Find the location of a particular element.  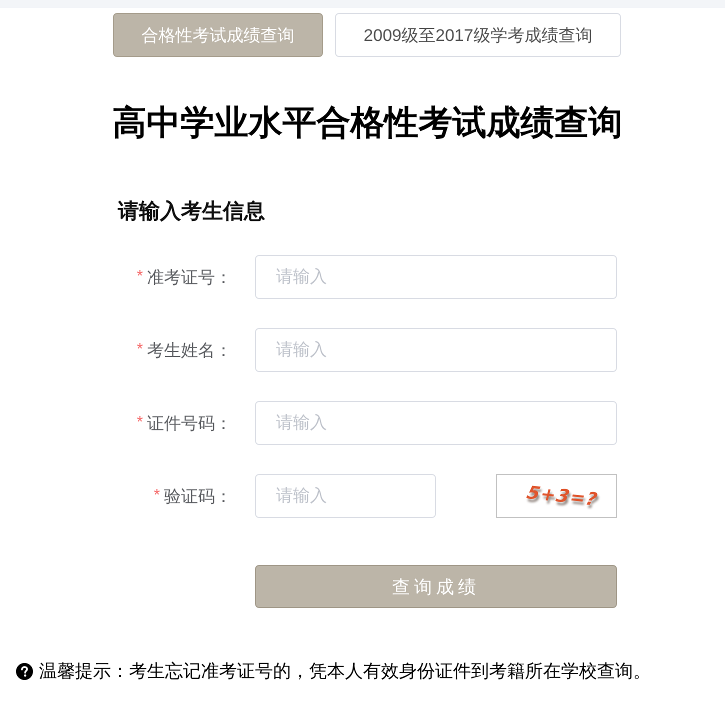

form-heading: 请输入考生信息 is located at coordinates (191, 212).